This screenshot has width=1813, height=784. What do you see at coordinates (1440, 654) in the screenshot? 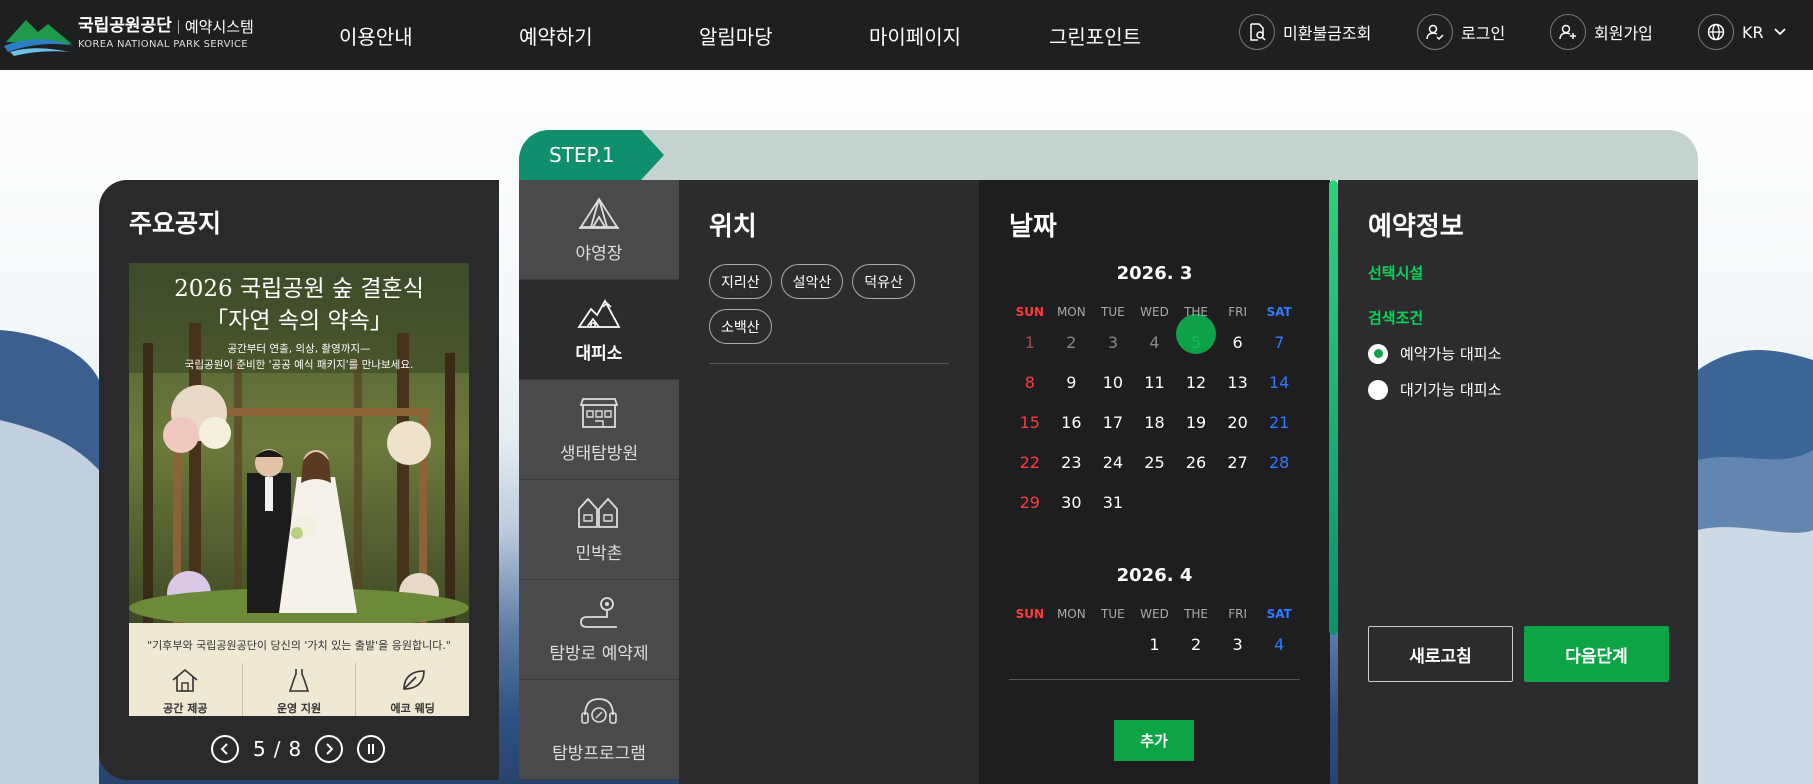
I see `refresh-button: 새로고침` at bounding box center [1440, 654].